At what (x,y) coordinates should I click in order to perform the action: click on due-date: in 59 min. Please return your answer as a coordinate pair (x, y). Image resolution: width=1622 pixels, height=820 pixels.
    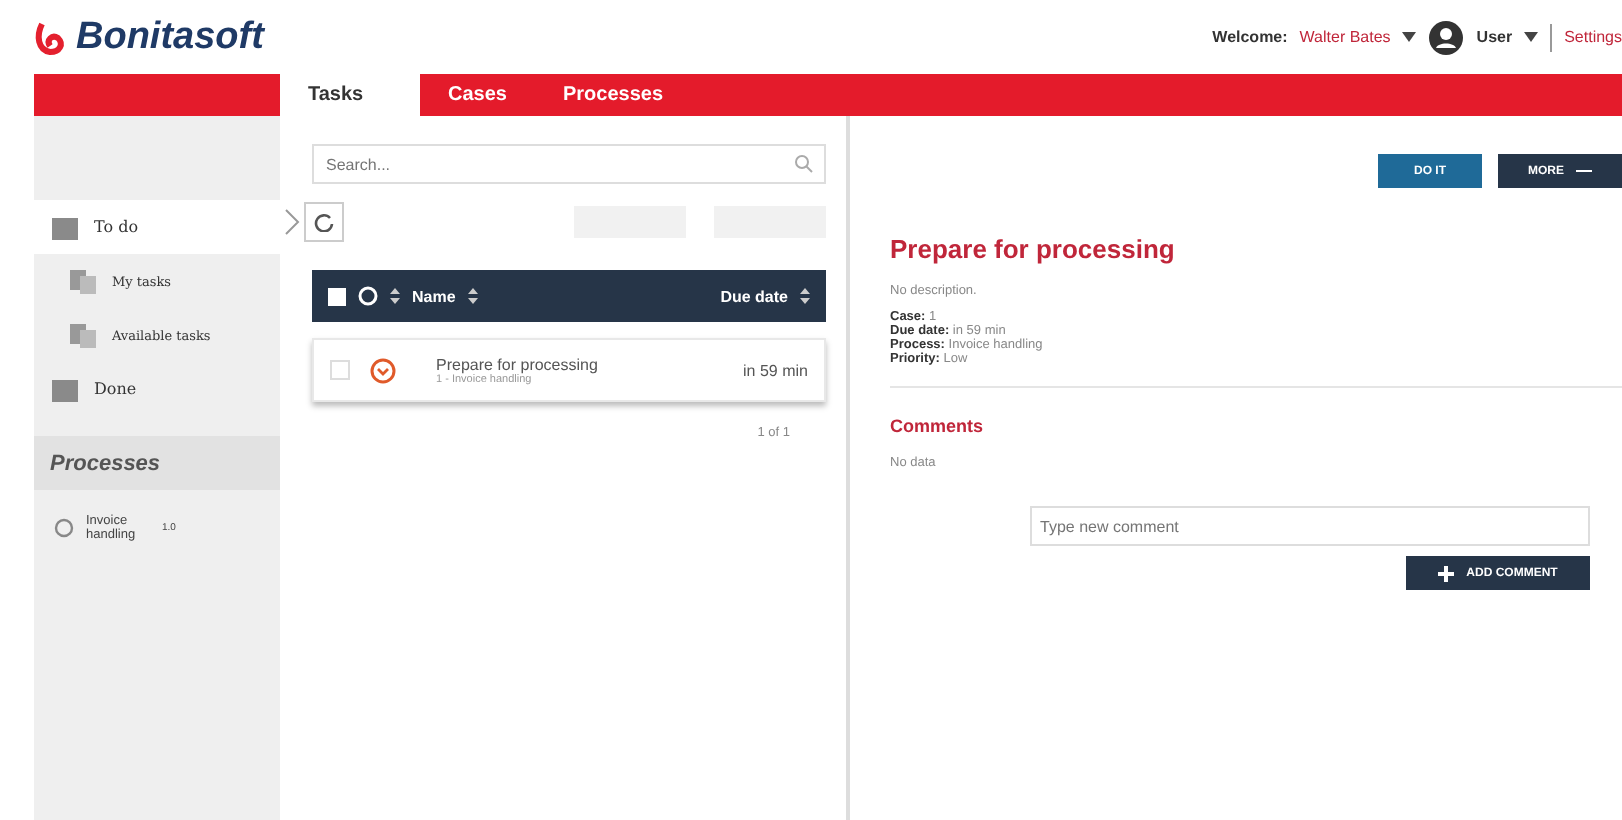
    Looking at the image, I should click on (775, 370).